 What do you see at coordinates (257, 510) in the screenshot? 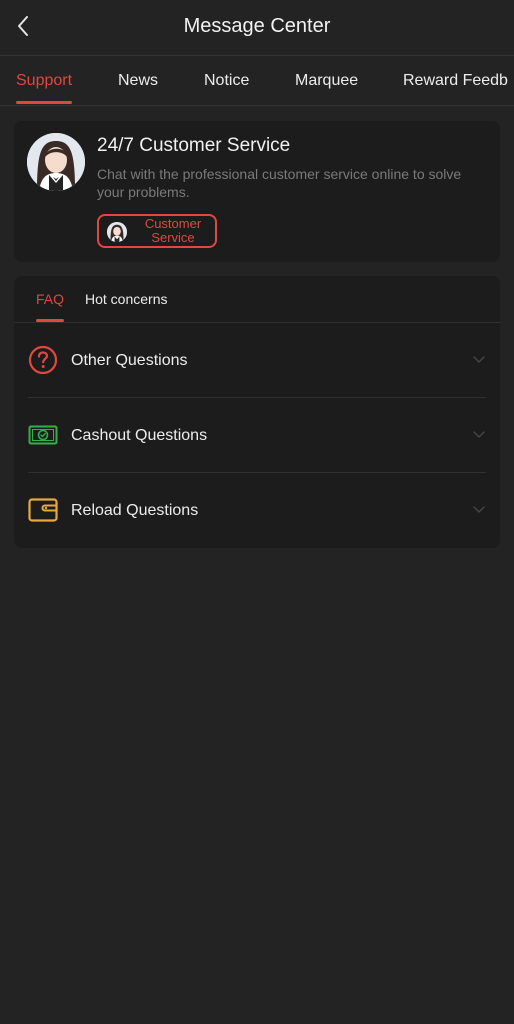
I see `faq-item-reload-questions: Reload Questions` at bounding box center [257, 510].